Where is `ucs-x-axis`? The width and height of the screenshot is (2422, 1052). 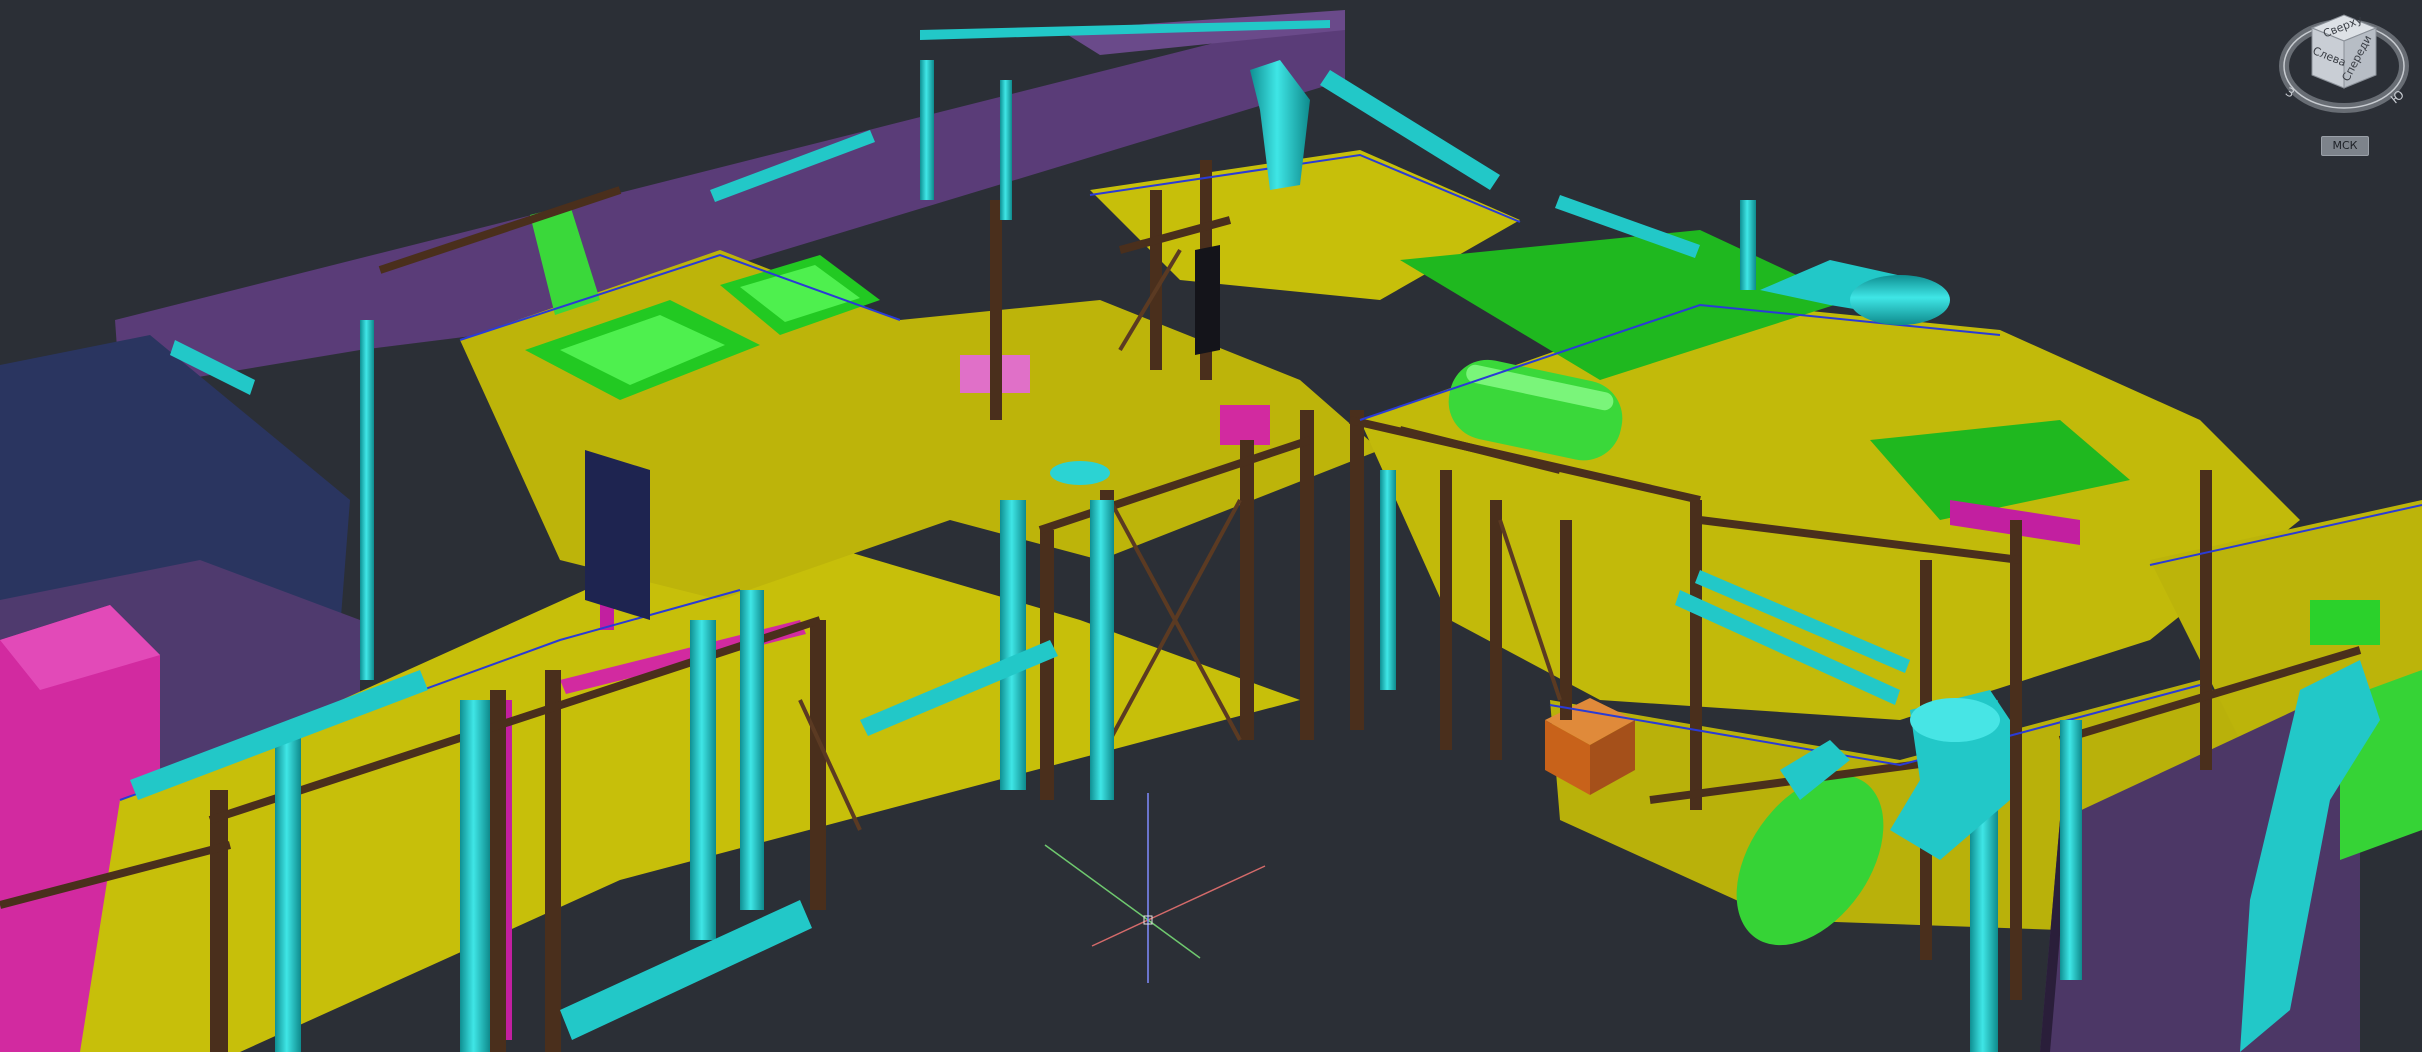 ucs-x-axis is located at coordinates (1206, 893).